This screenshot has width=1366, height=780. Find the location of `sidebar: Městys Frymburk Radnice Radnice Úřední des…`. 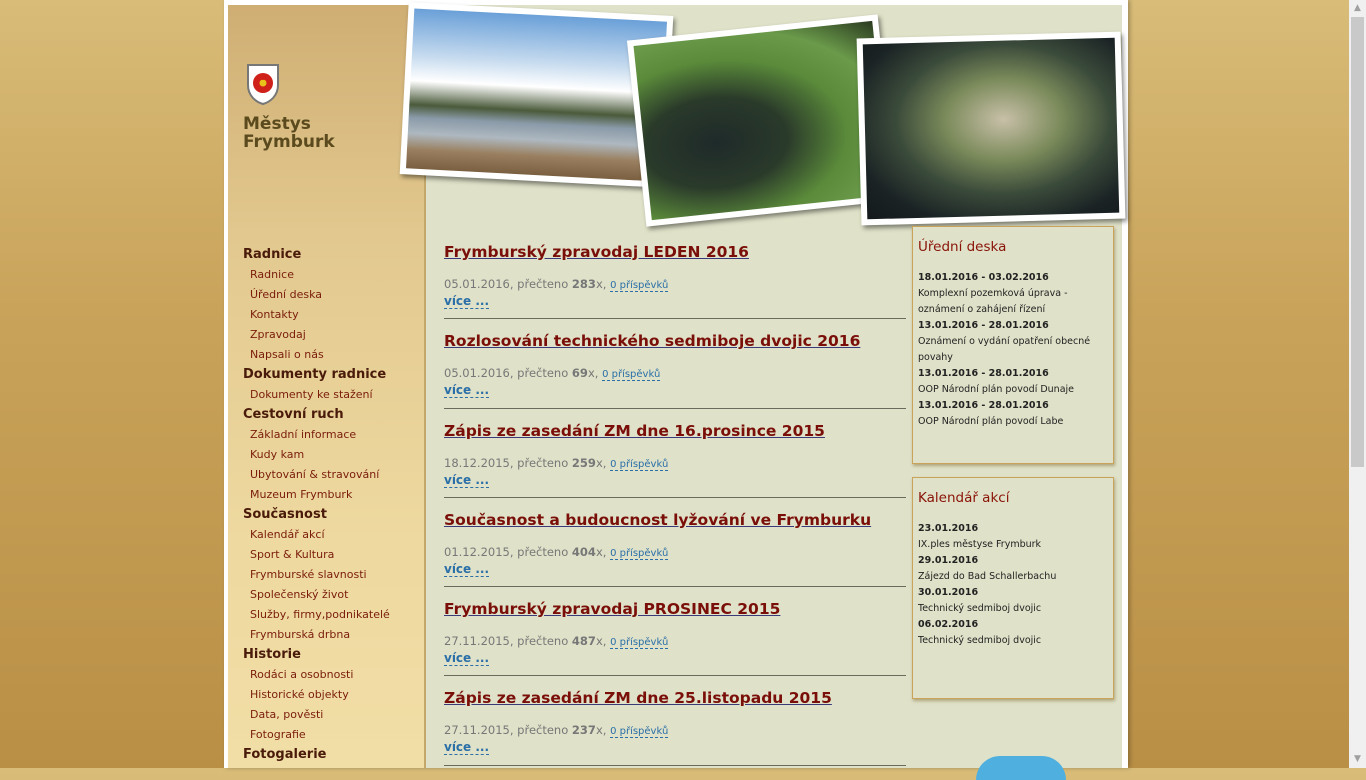

sidebar: Městys Frymburk Radnice Radnice Úřední des… is located at coordinates (327, 386).